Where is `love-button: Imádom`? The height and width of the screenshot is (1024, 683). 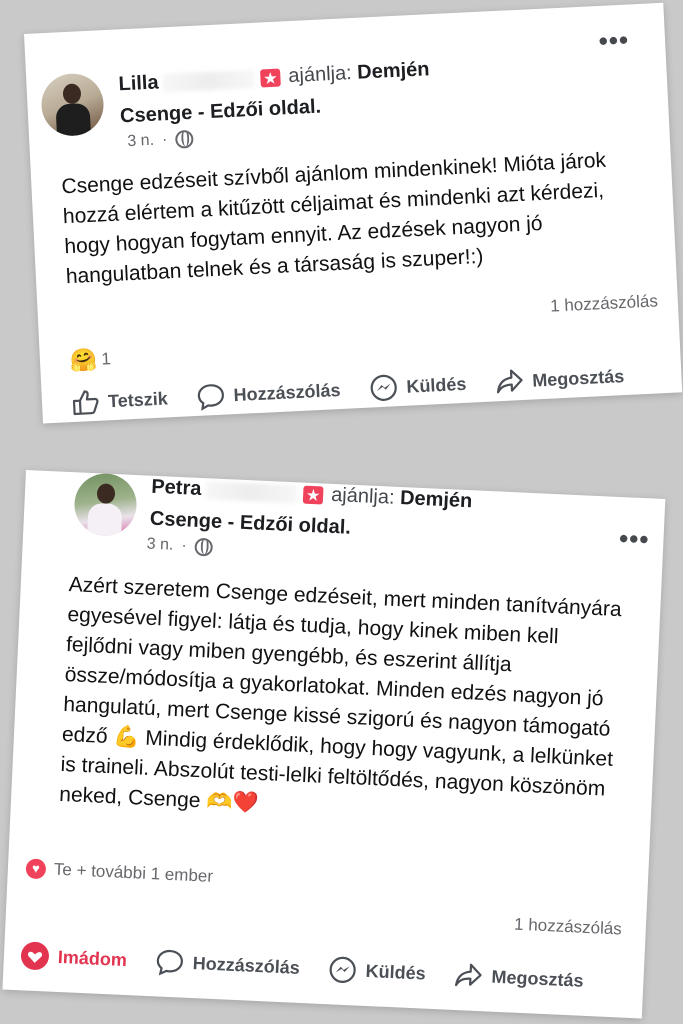 love-button: Imádom is located at coordinates (73, 957).